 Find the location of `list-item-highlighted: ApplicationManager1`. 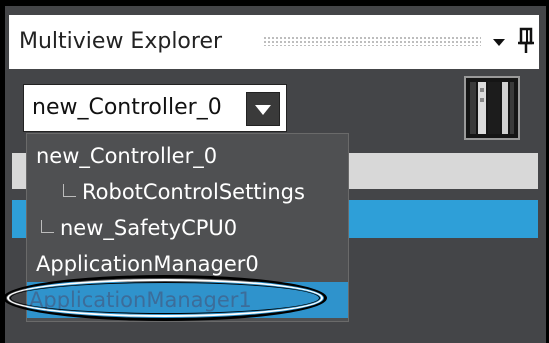

list-item-highlighted: ApplicationManager1 is located at coordinates (187, 300).